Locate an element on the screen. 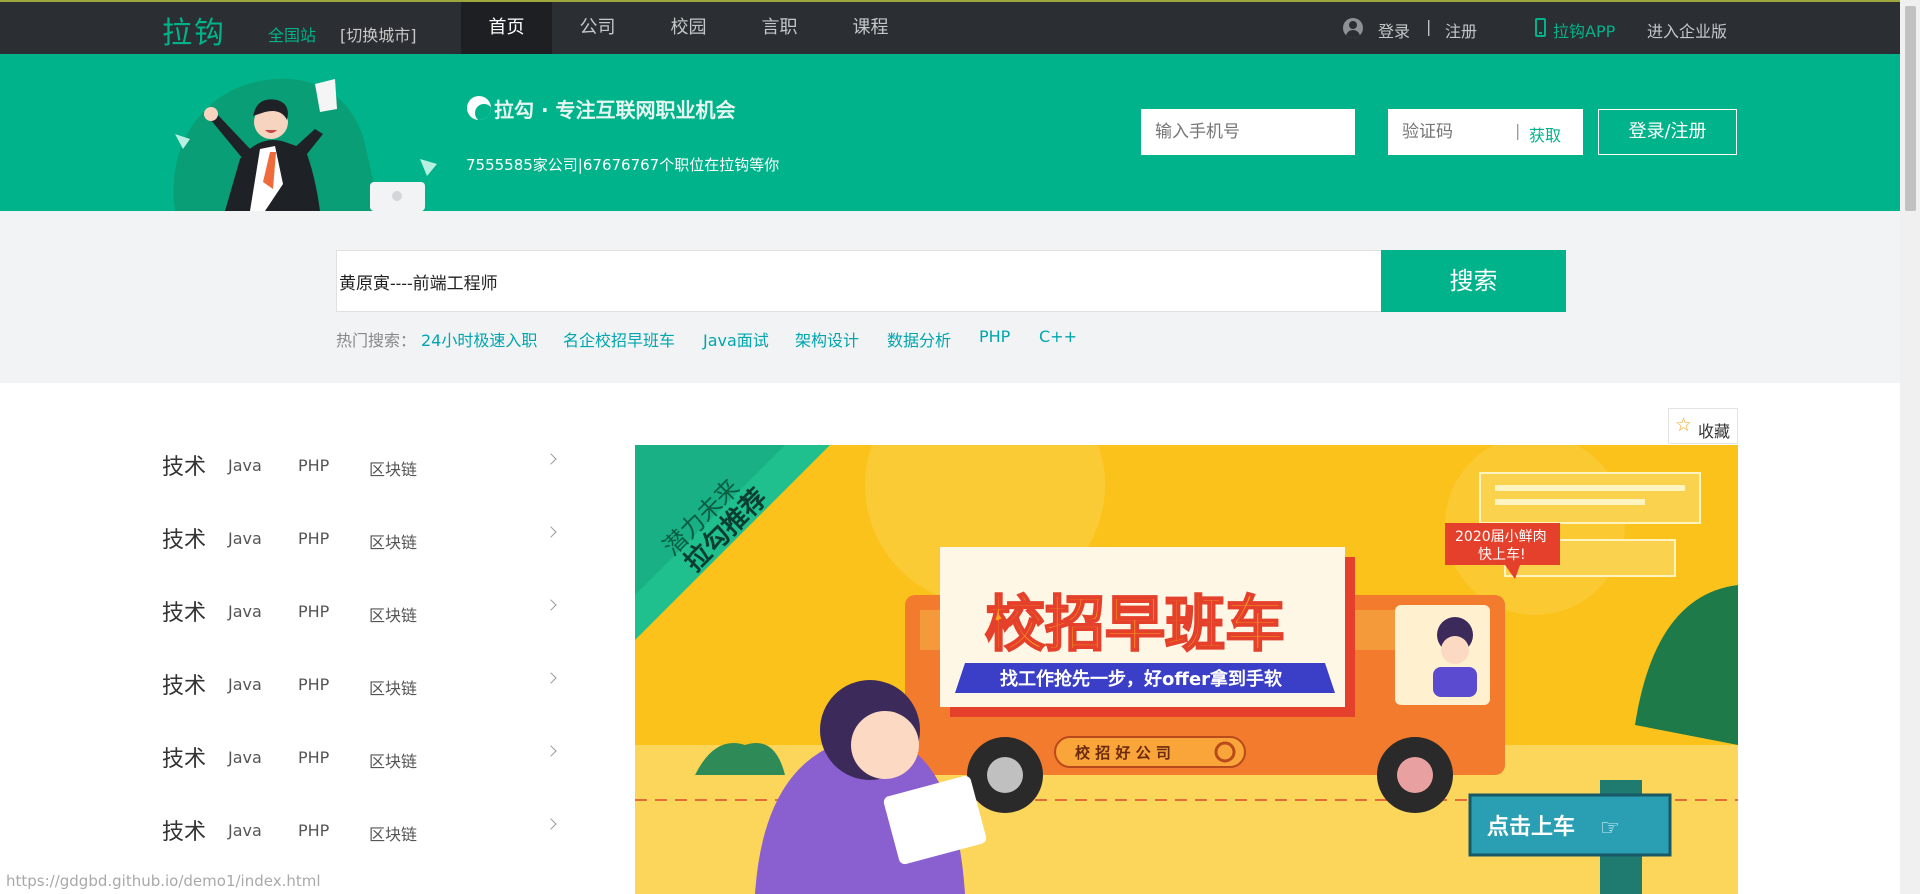 This screenshot has height=894, width=1920. promo-bubble-line2: 快上车! is located at coordinates (1502, 554).